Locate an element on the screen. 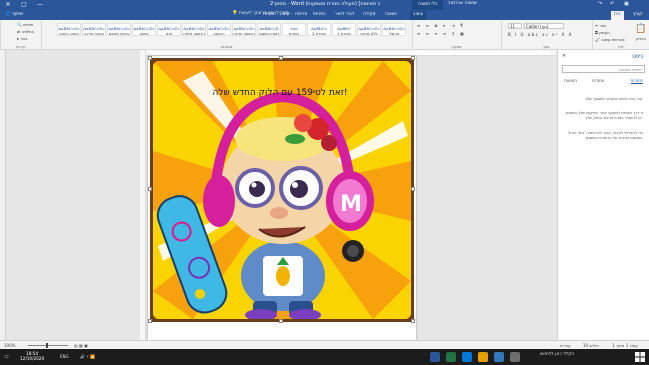 Image resolution: width=649 pixels, height=365 pixels. undo-icon: ↶ is located at coordinates (612, 4).